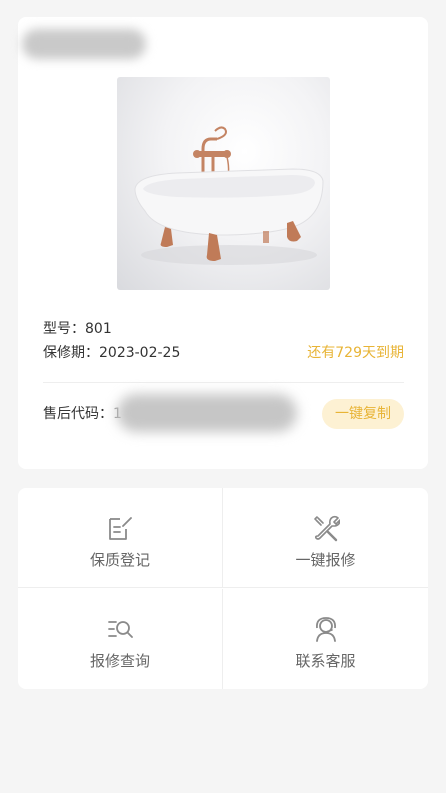  What do you see at coordinates (207, 413) in the screenshot?
I see `blurred-aftersale-code` at bounding box center [207, 413].